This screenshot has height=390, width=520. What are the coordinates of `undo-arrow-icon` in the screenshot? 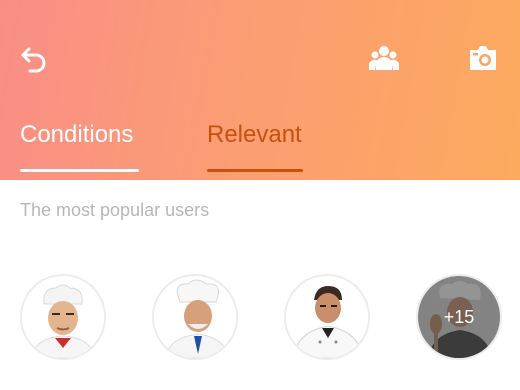 It's located at (33, 60).